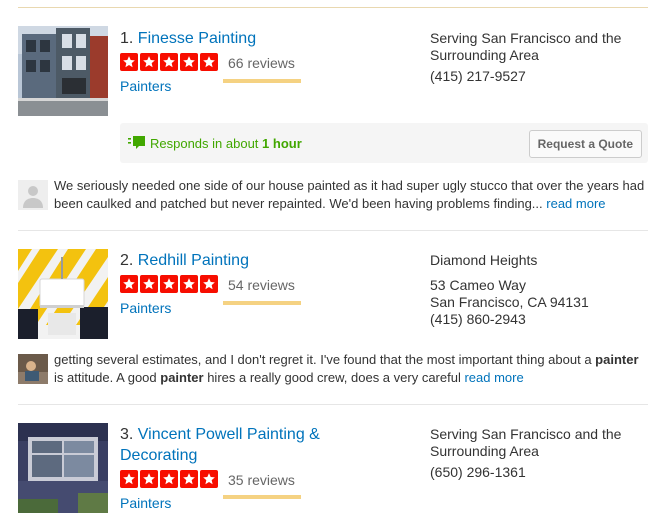  Describe the element at coordinates (197, 38) in the screenshot. I see `listing-1-name-link: Finesse Painting` at that location.